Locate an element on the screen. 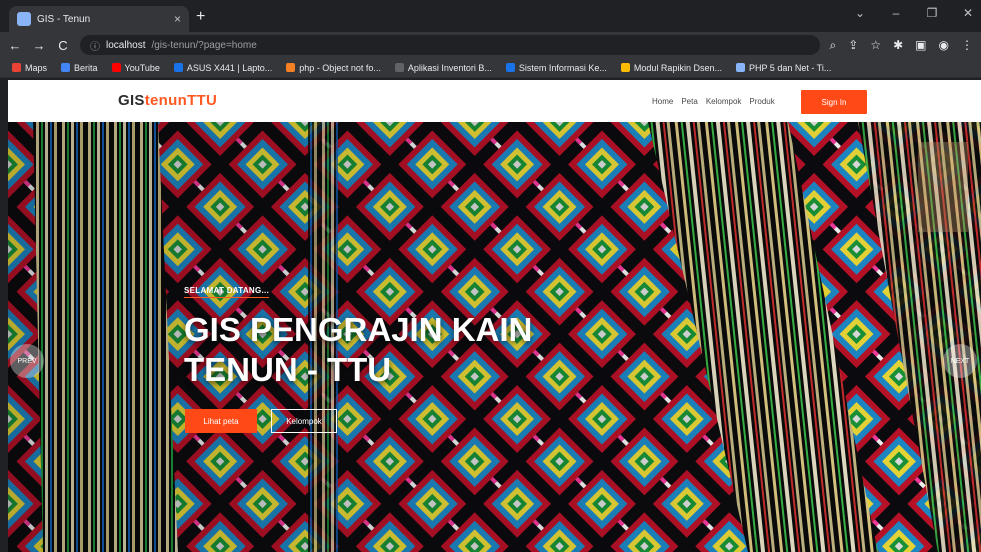  tab-search-icon: ⌄ is located at coordinates (860, 13).